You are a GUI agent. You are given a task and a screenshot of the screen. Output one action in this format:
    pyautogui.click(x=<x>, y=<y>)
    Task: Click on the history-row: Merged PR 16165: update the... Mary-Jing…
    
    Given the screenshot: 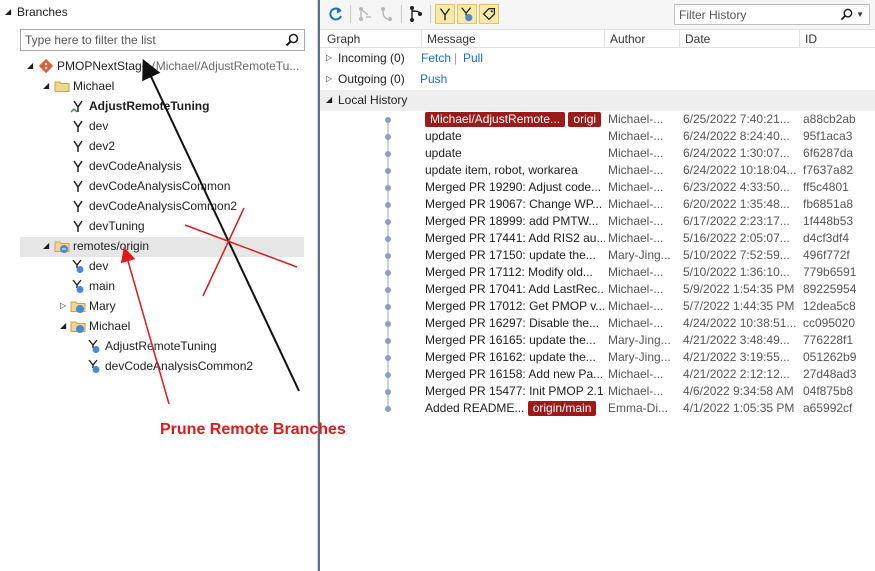 What is the action you would take?
    pyautogui.click(x=597, y=340)
    